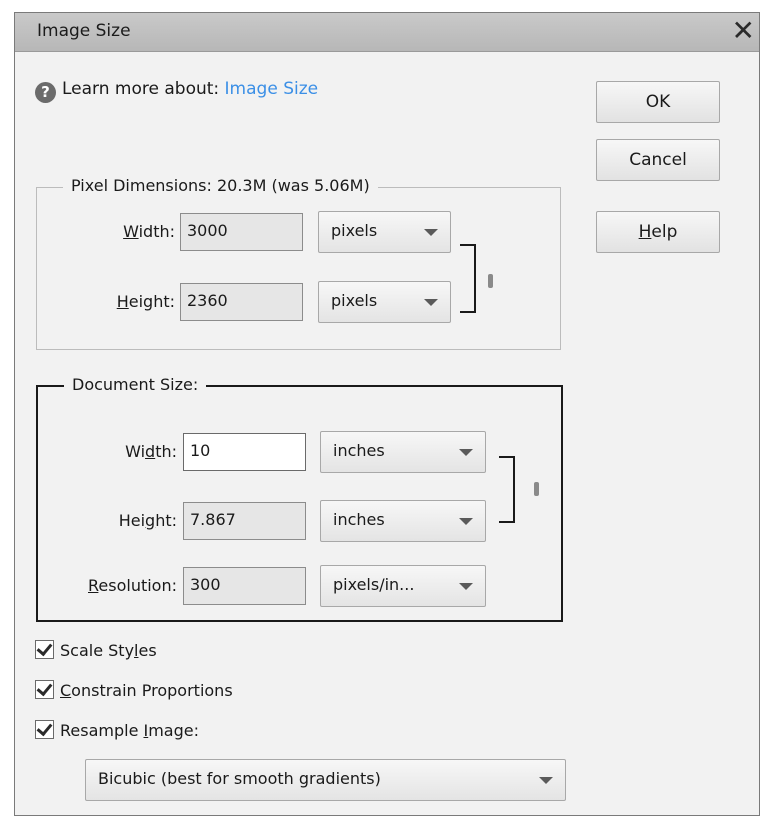  Describe the element at coordinates (84, 31) in the screenshot. I see `dialog-title: Image Size` at that location.